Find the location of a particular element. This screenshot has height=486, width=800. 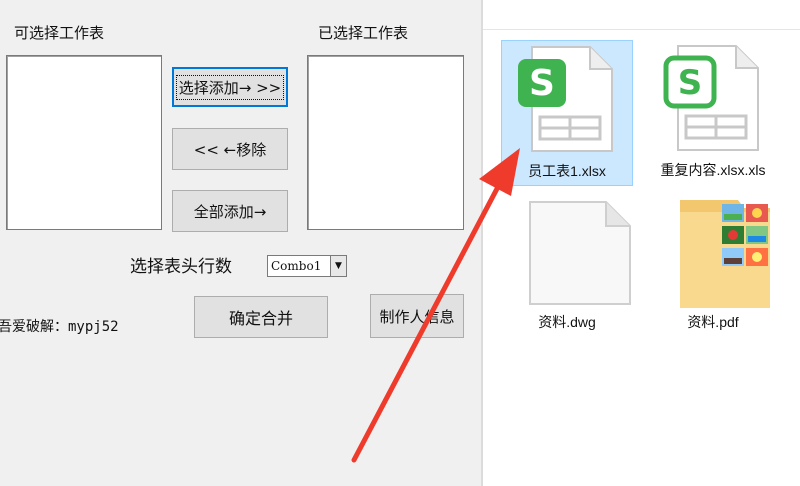

remove-label: << ←移除 is located at coordinates (230, 149).